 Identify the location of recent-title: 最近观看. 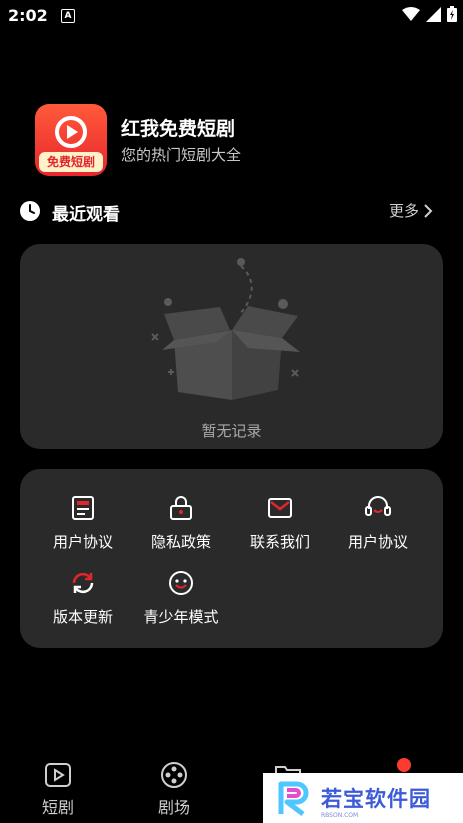
(86, 215).